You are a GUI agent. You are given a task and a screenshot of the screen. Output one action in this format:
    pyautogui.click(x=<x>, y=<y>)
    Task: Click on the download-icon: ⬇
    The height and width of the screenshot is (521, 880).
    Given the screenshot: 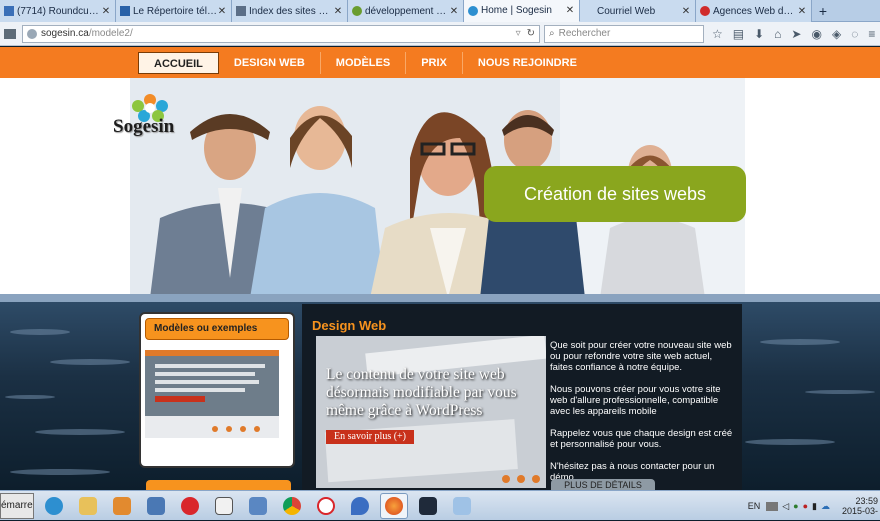 What is the action you would take?
    pyautogui.click(x=759, y=34)
    